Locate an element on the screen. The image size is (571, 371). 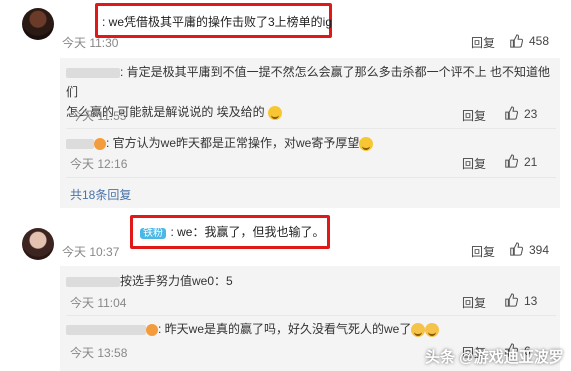
reply-time: 今天 12:16 is located at coordinates (99, 164).